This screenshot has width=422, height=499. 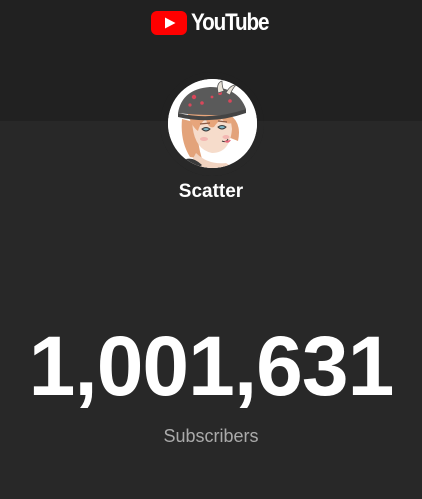 What do you see at coordinates (169, 23) in the screenshot?
I see `youtube-play-icon` at bounding box center [169, 23].